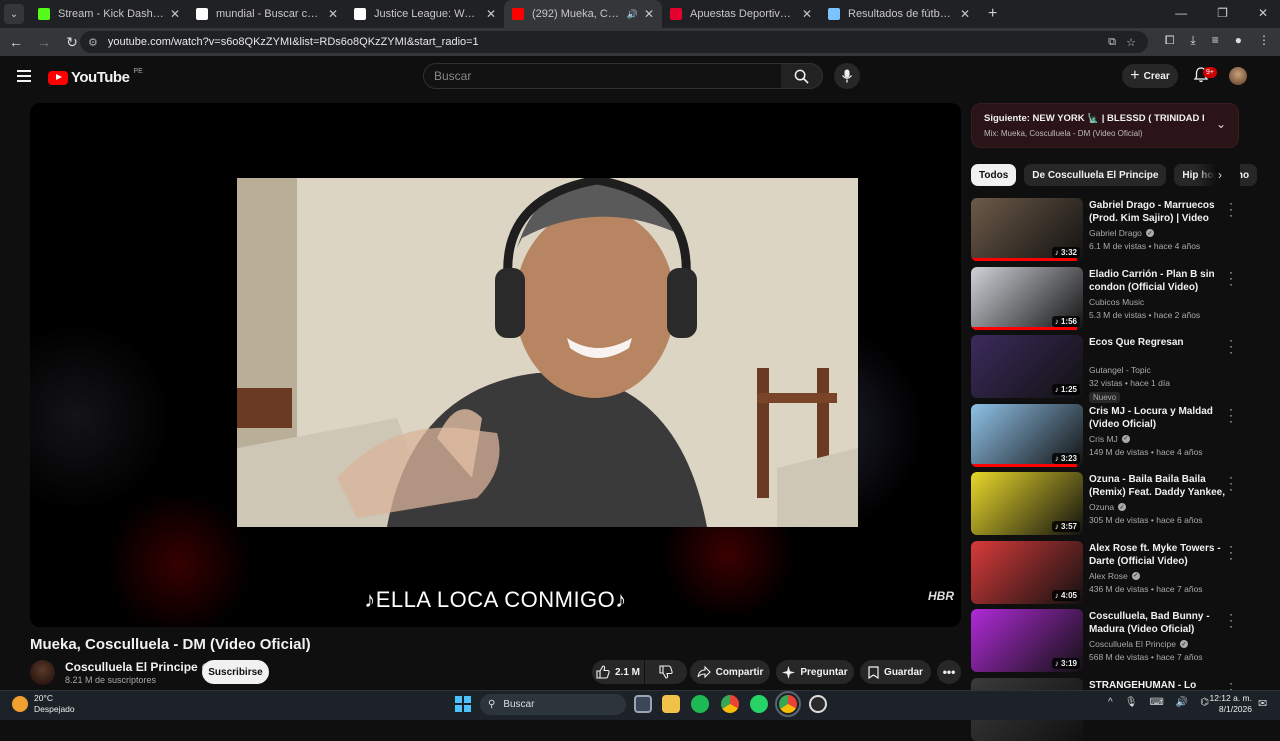 This screenshot has width=1280, height=741. Describe the element at coordinates (1181, 13) in the screenshot. I see `minimize-icon: —` at that location.